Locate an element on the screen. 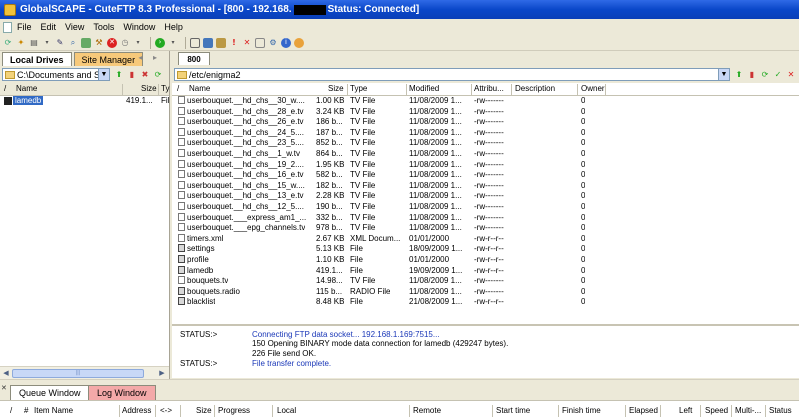 This screenshot has width=799, height=418. column-direction: <-> is located at coordinates (166, 410).